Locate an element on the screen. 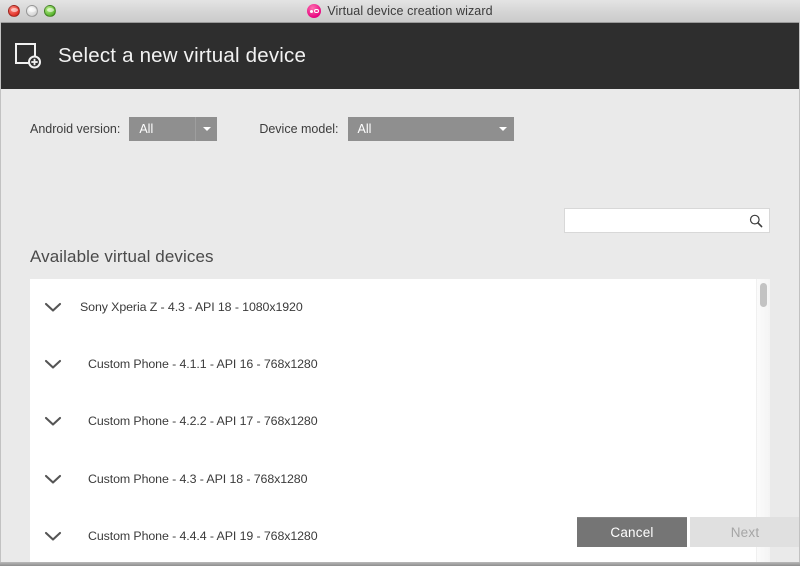  search-icon is located at coordinates (756, 220).